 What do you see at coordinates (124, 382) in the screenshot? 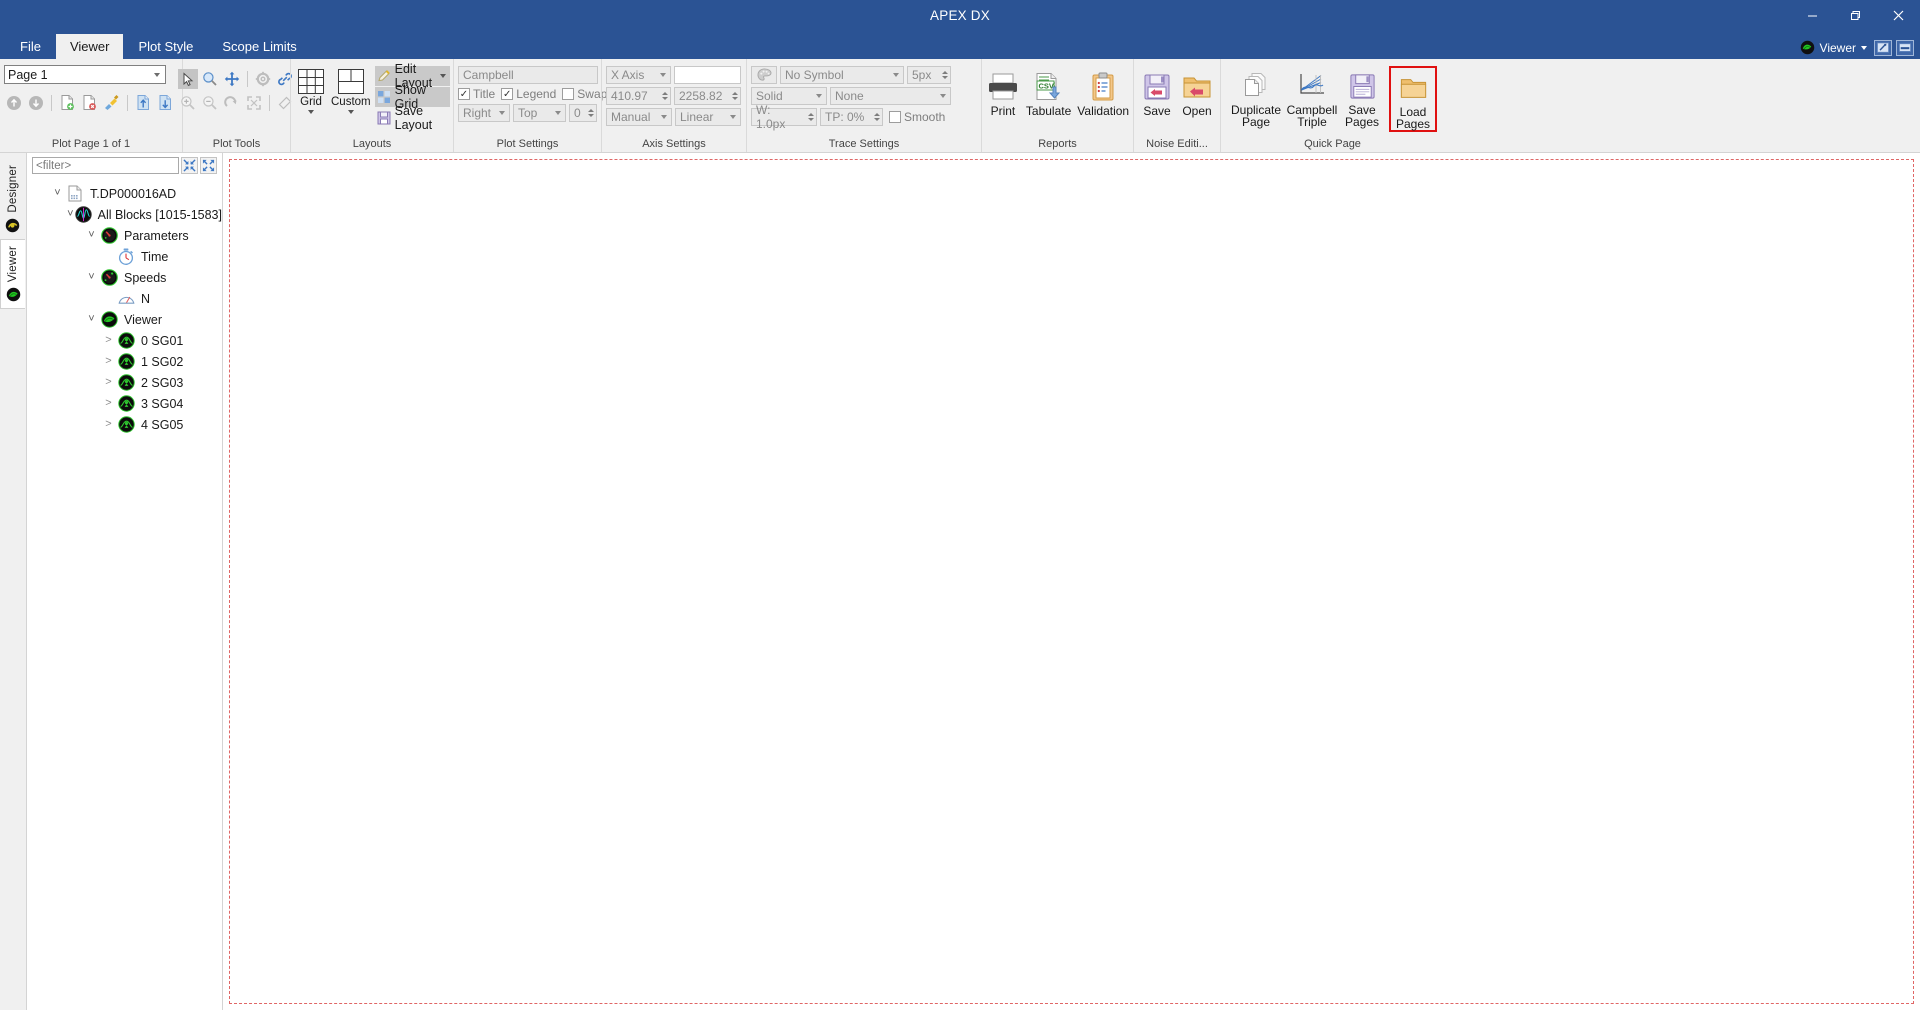
I see `tree-node-sg03: ˃ 2 SG03` at bounding box center [124, 382].